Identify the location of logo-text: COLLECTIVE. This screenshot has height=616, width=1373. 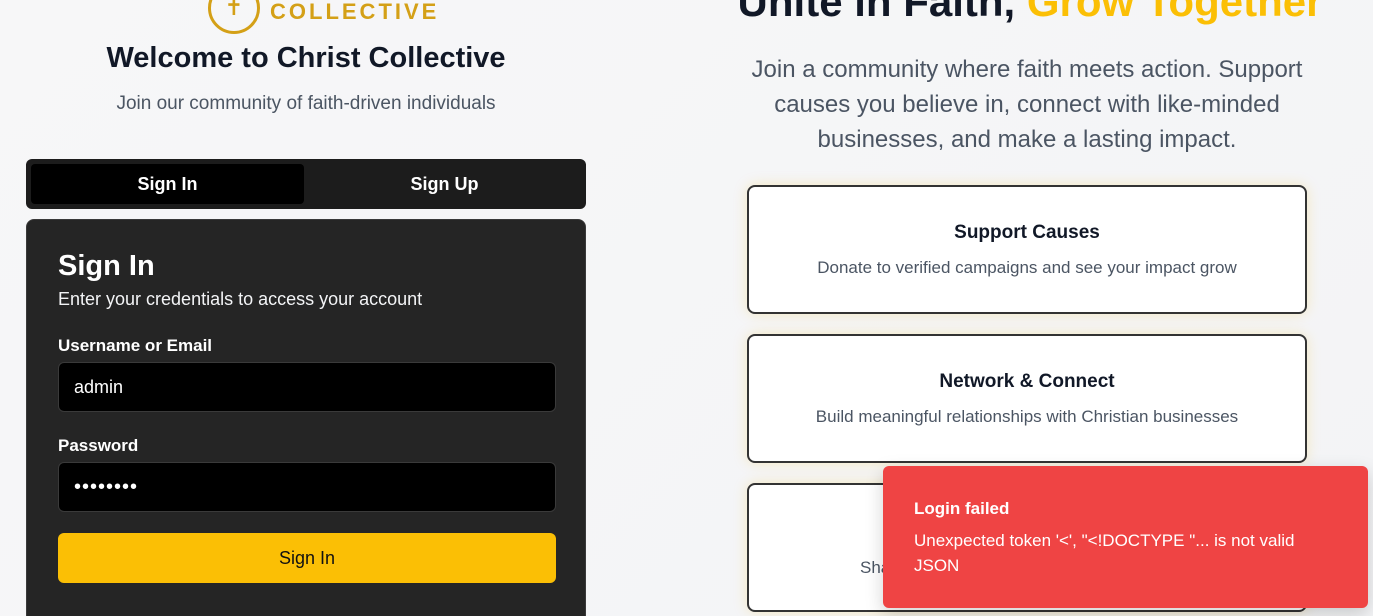
(355, 12).